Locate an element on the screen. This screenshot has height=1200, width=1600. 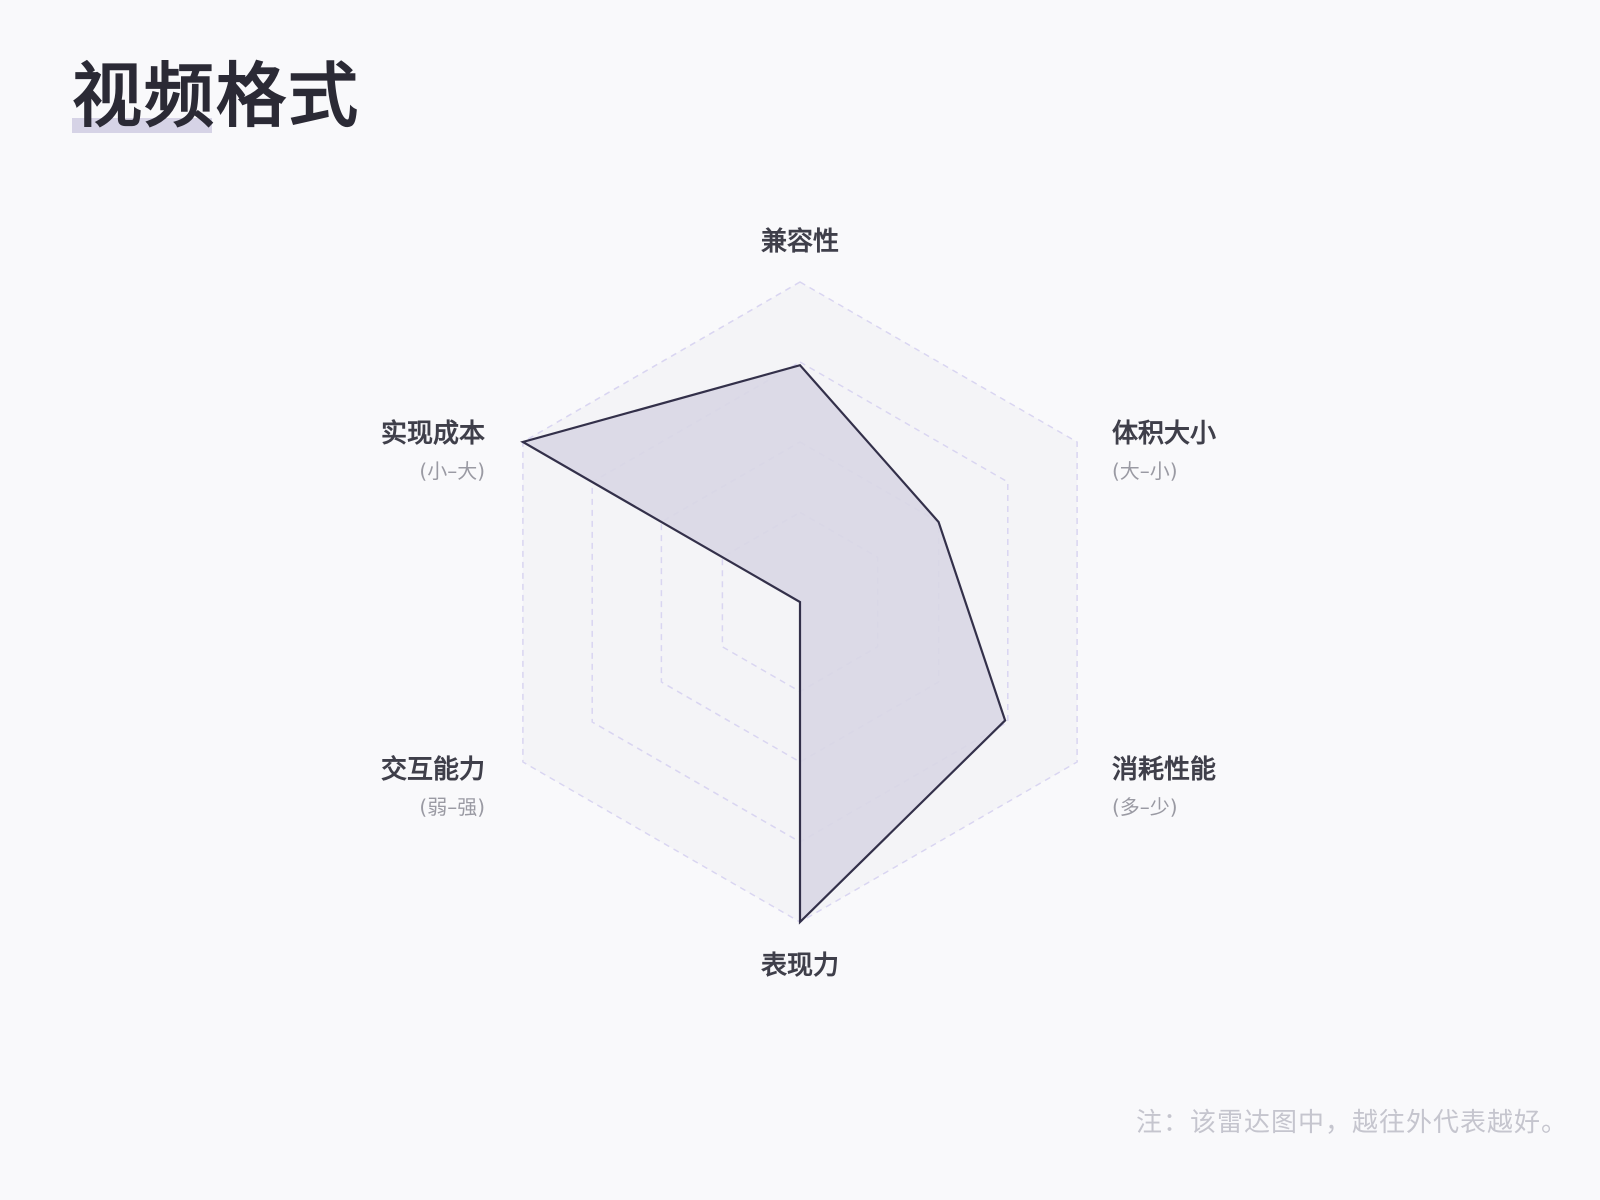
axis-sublabel-5: (弱–强) is located at coordinates (452, 807).